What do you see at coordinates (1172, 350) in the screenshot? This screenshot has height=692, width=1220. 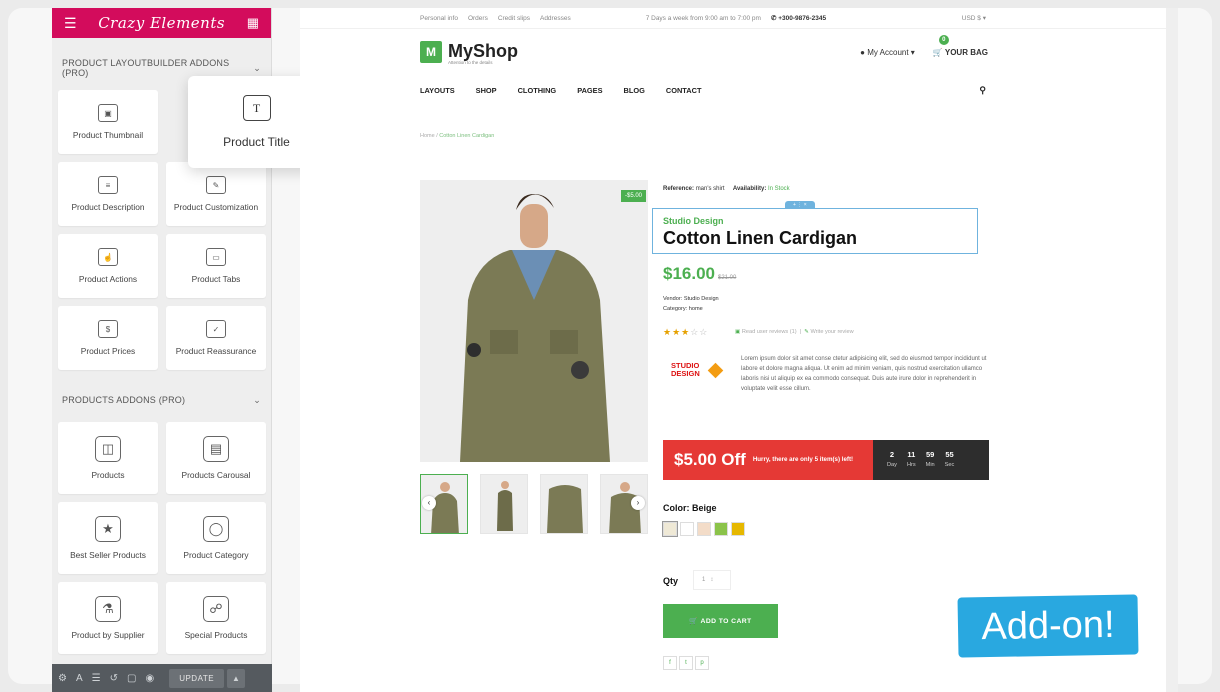 I see `preview-scrollbar` at bounding box center [1172, 350].